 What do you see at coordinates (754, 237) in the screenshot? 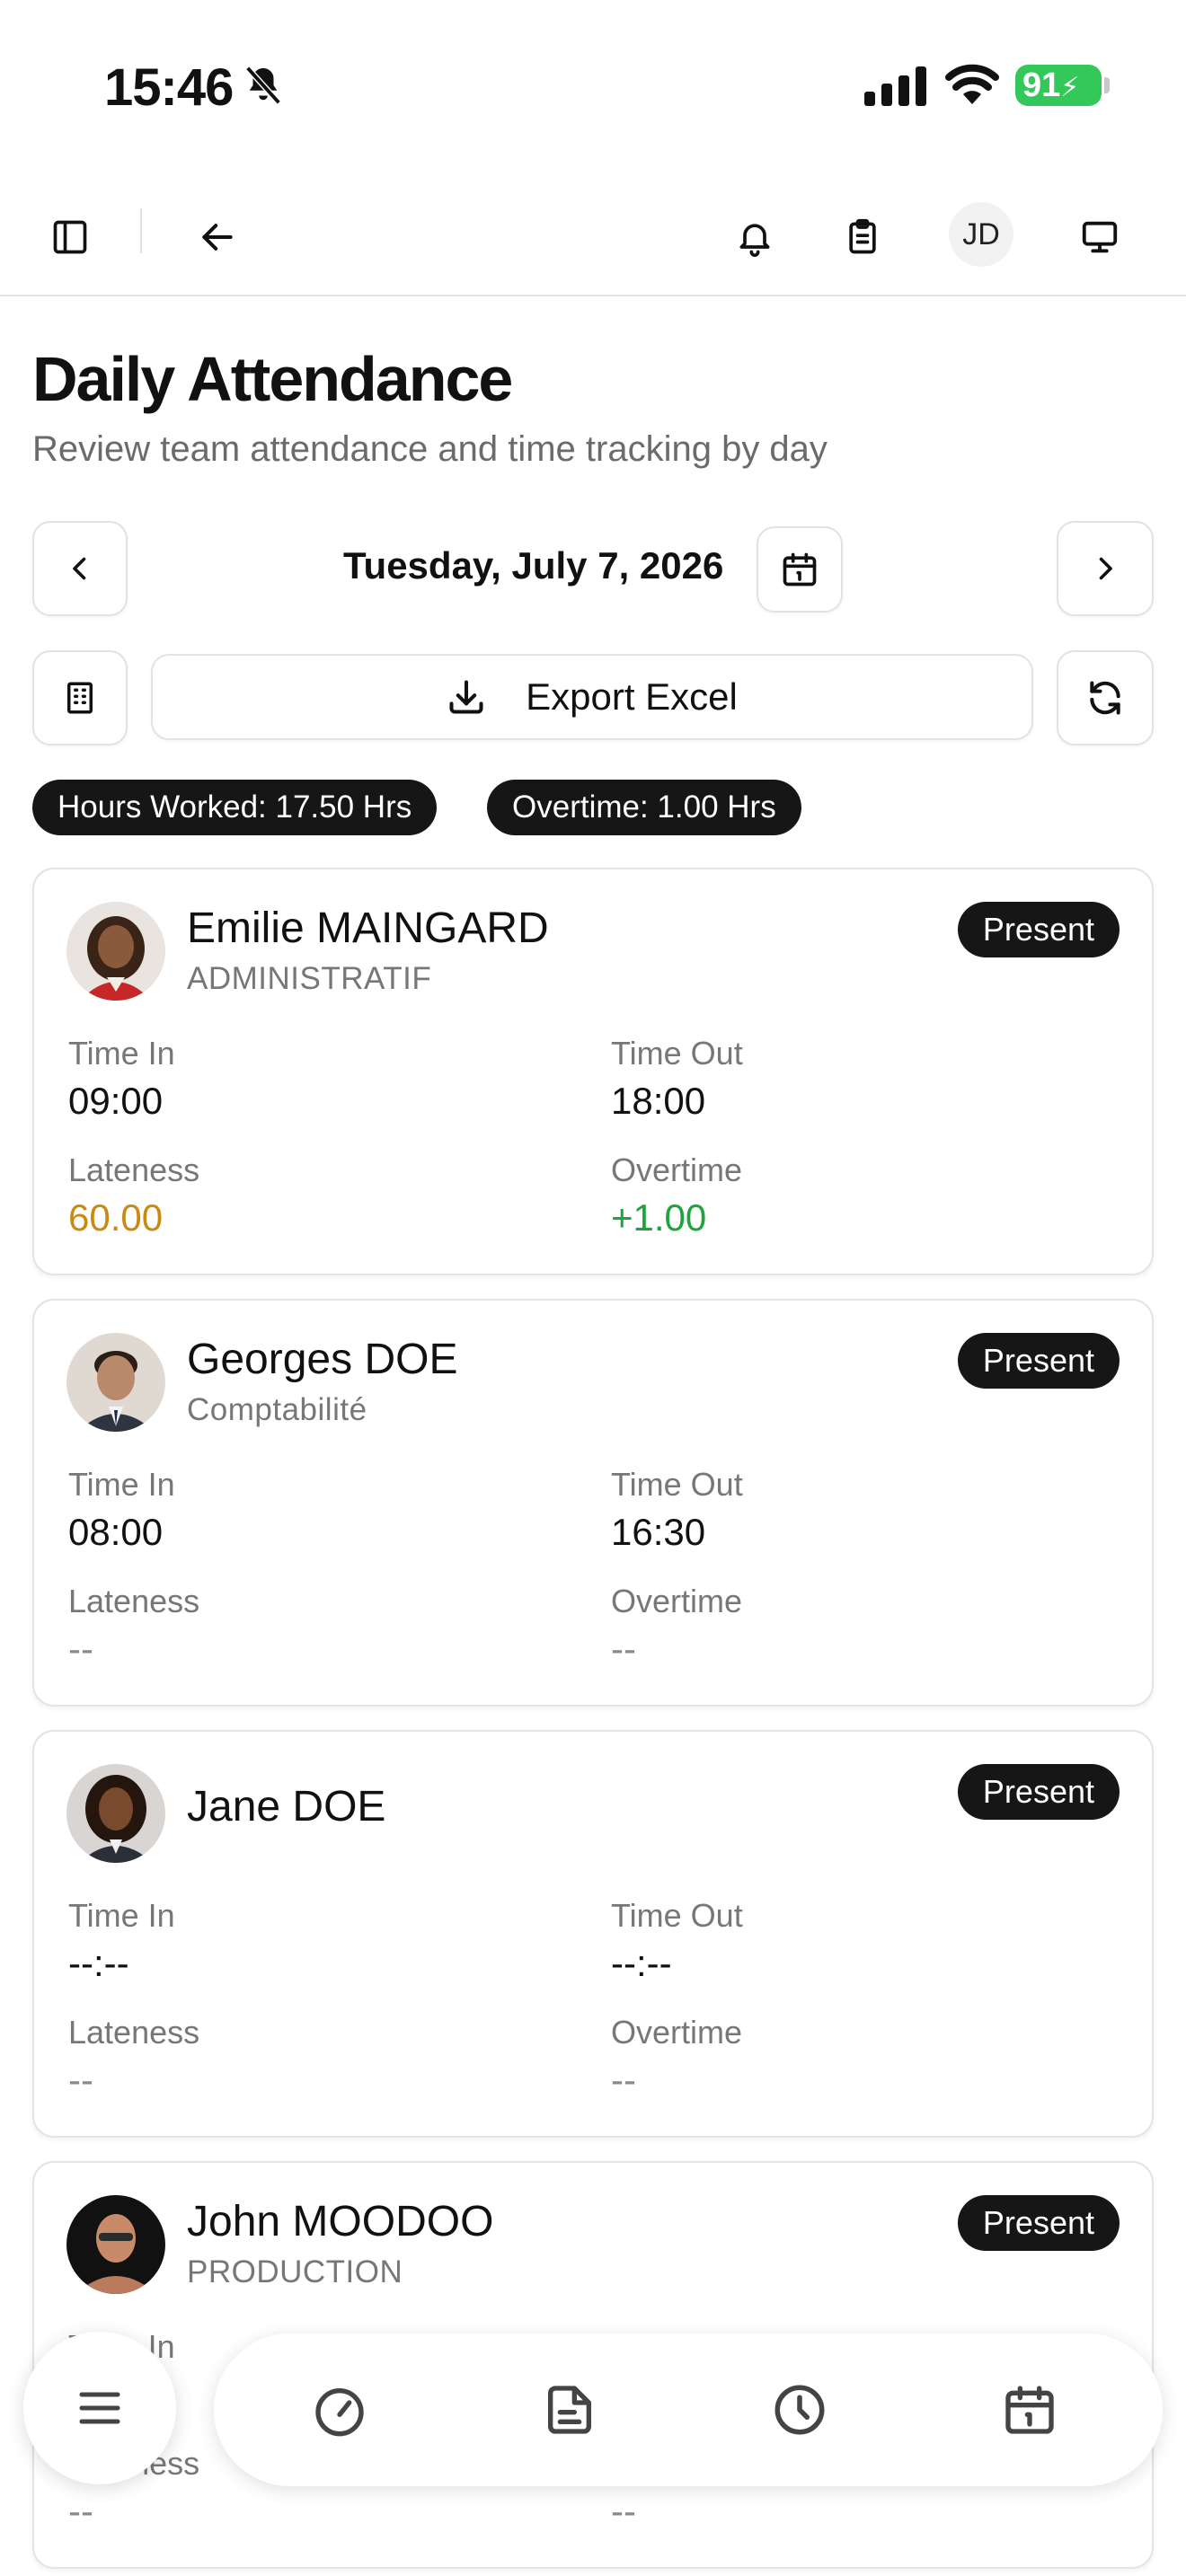
I see `bell-icon` at bounding box center [754, 237].